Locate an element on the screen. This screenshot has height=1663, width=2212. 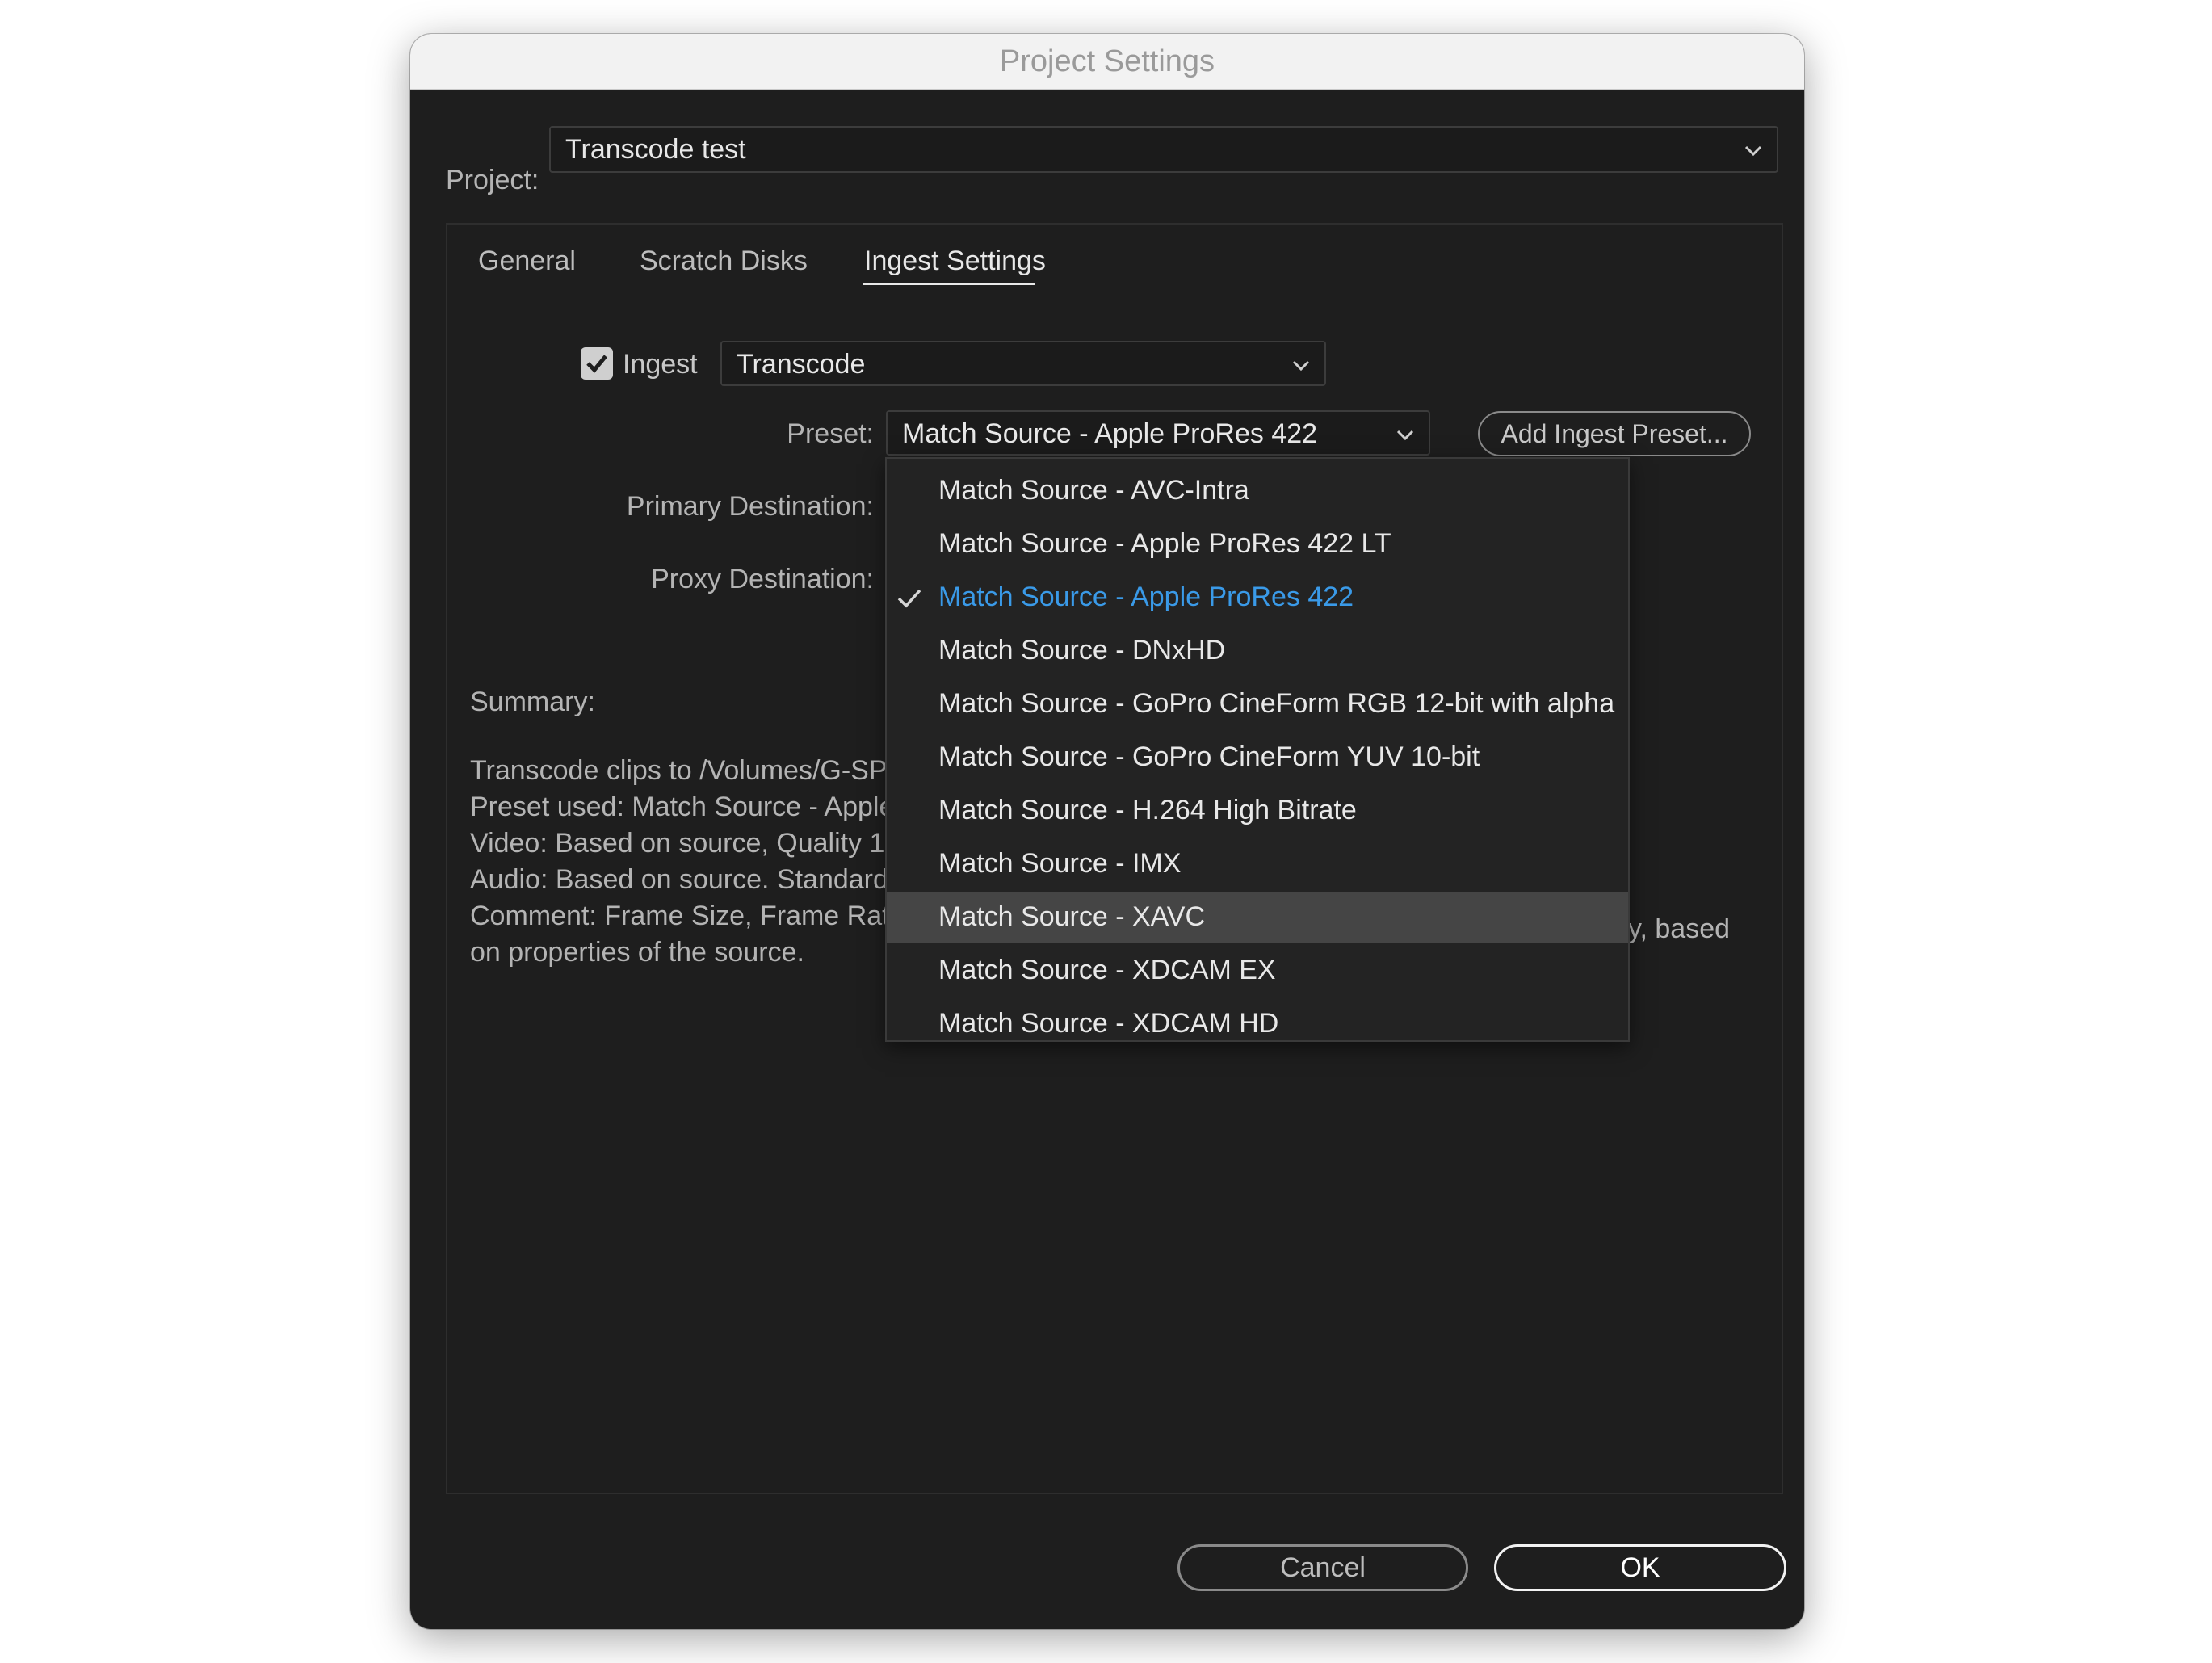
proxy-destination-label: Proxy Destination: is located at coordinates (762, 579).